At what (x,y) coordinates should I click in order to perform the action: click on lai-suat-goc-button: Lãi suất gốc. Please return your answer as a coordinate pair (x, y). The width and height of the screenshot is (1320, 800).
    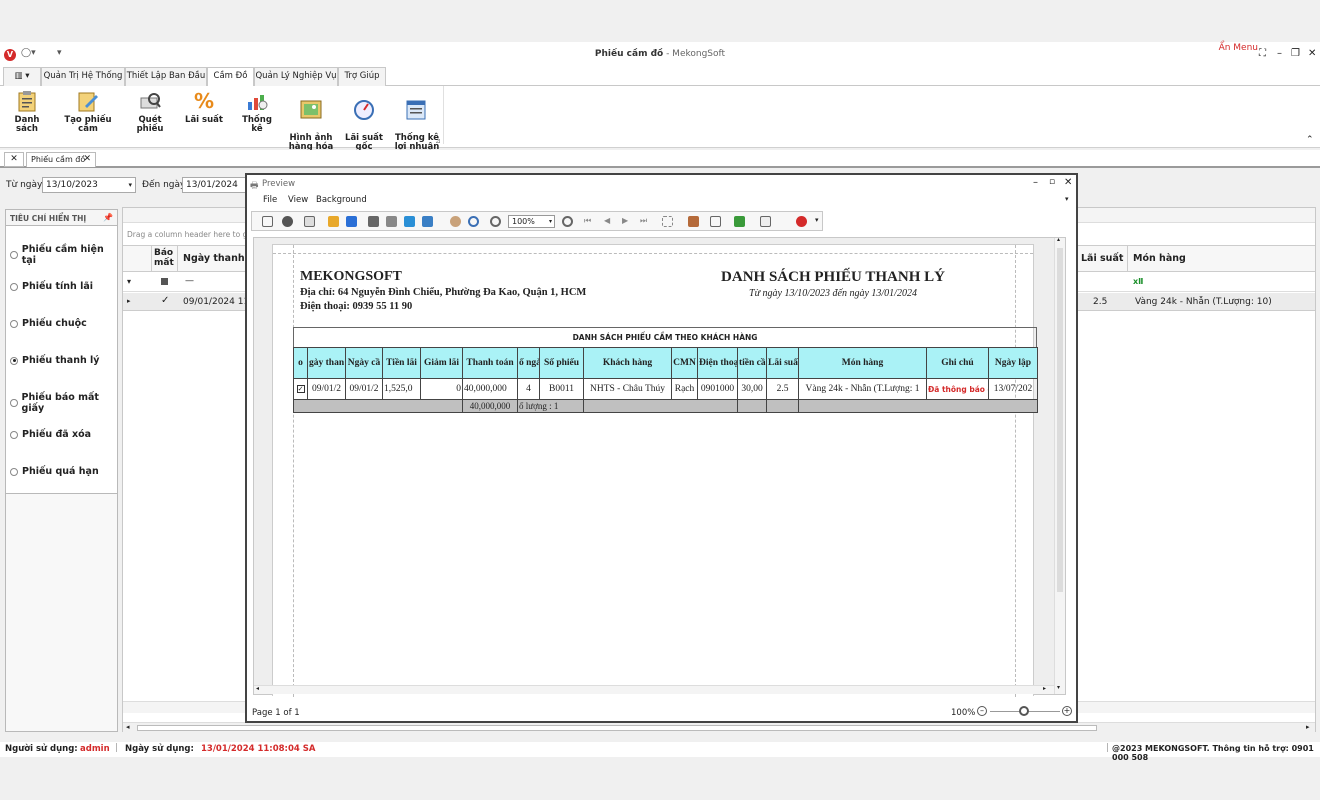
    Looking at the image, I should click on (364, 121).